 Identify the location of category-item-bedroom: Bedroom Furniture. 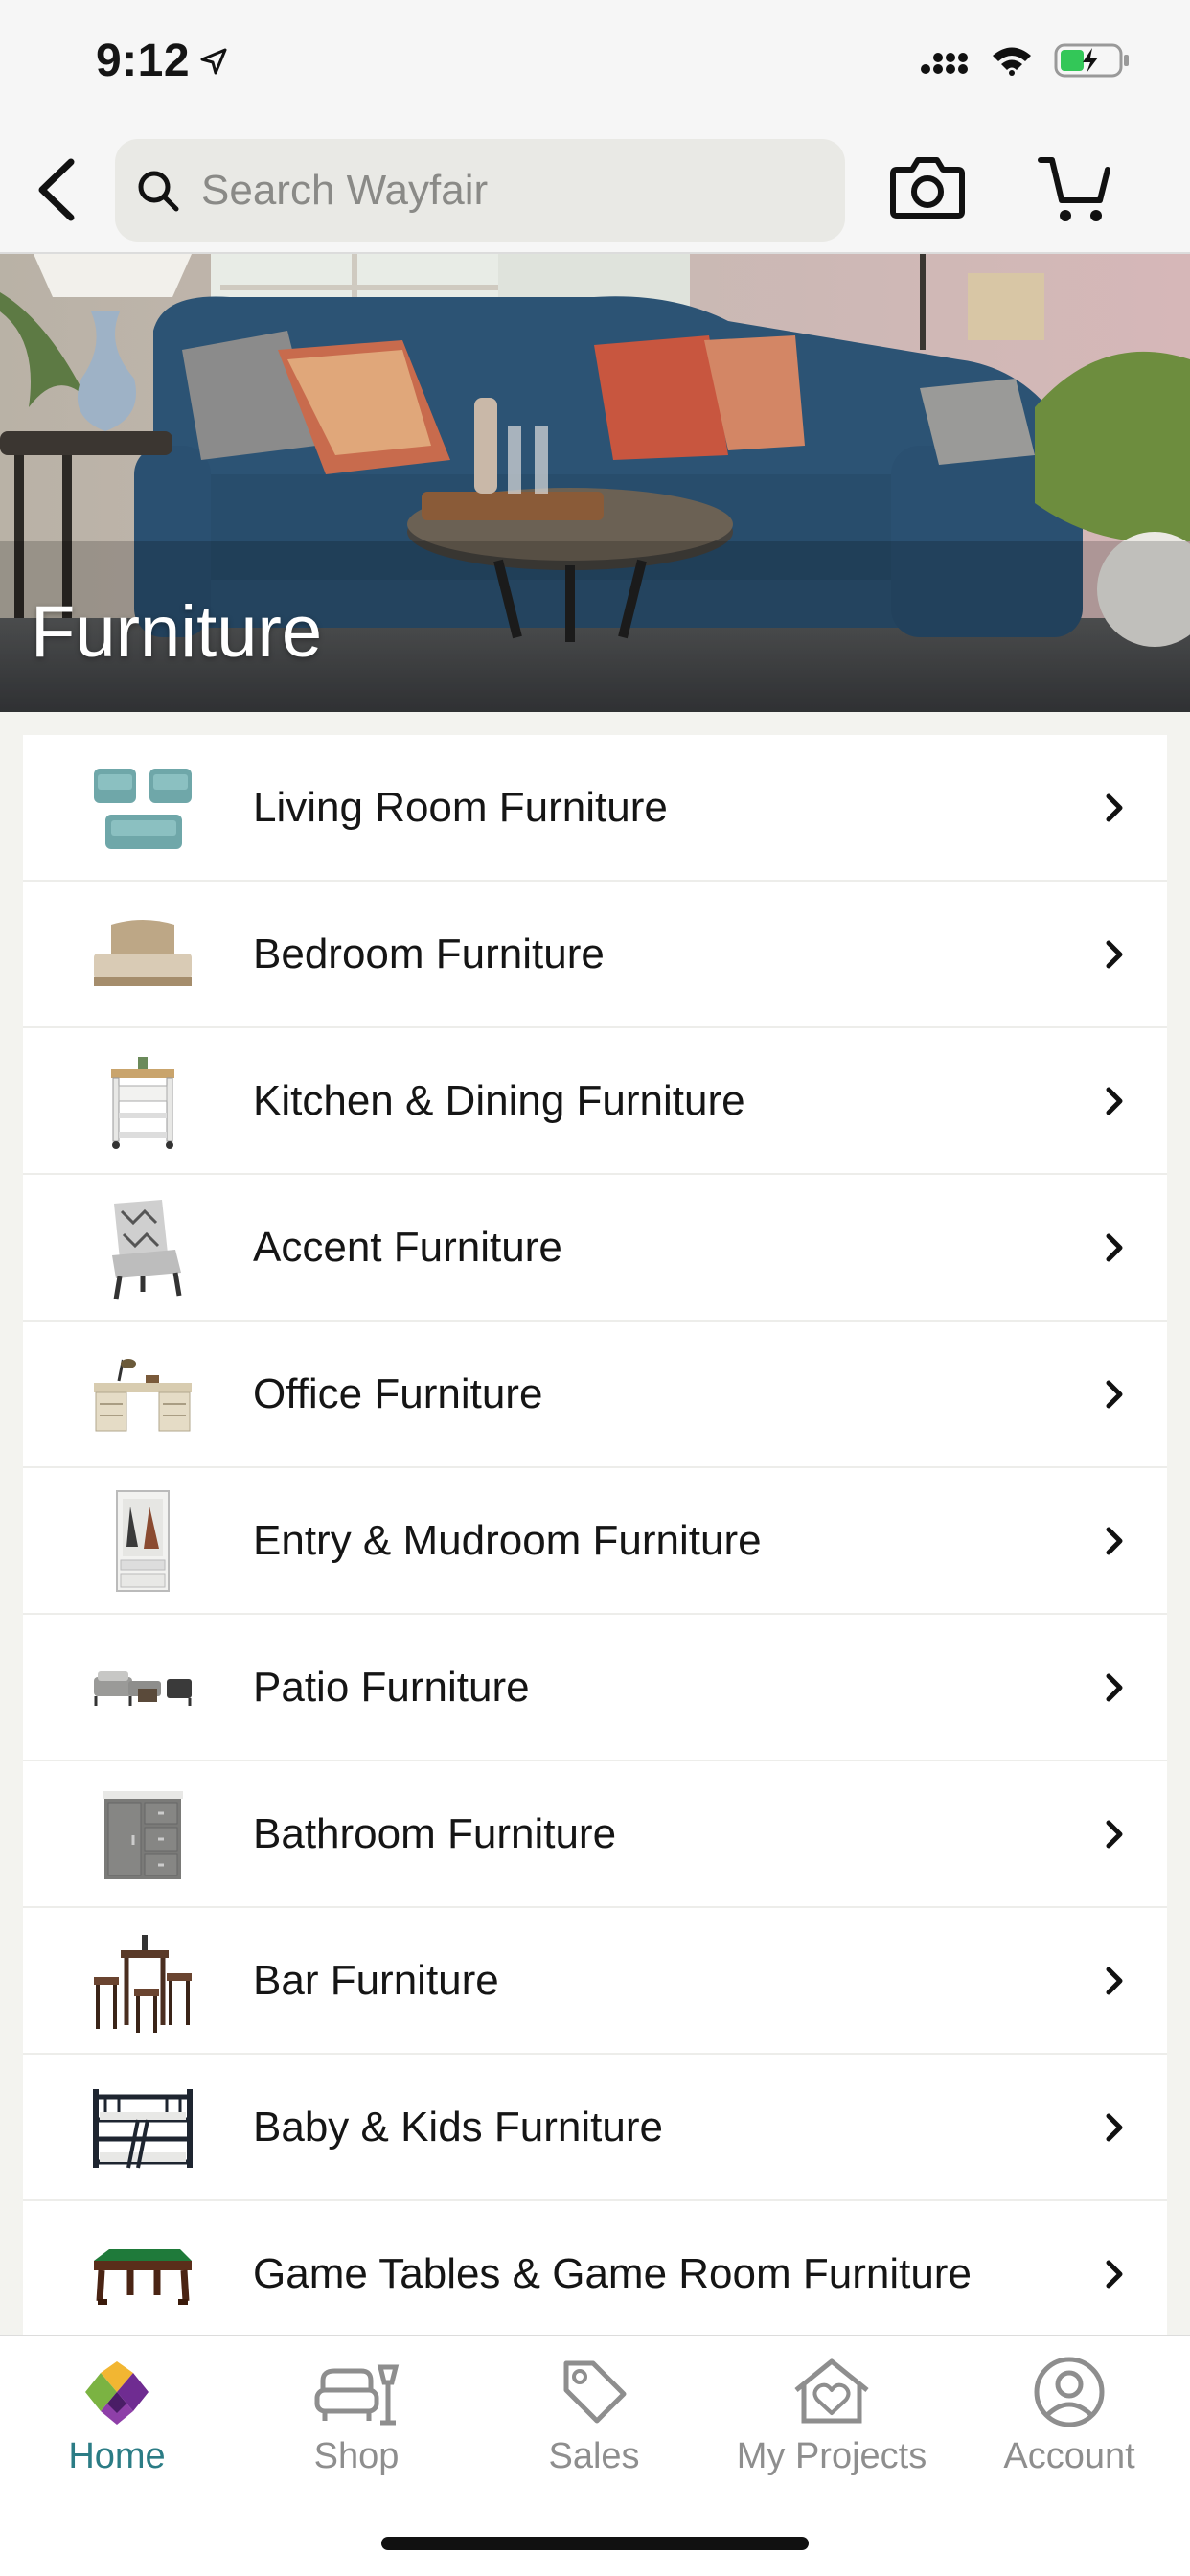
(595, 955).